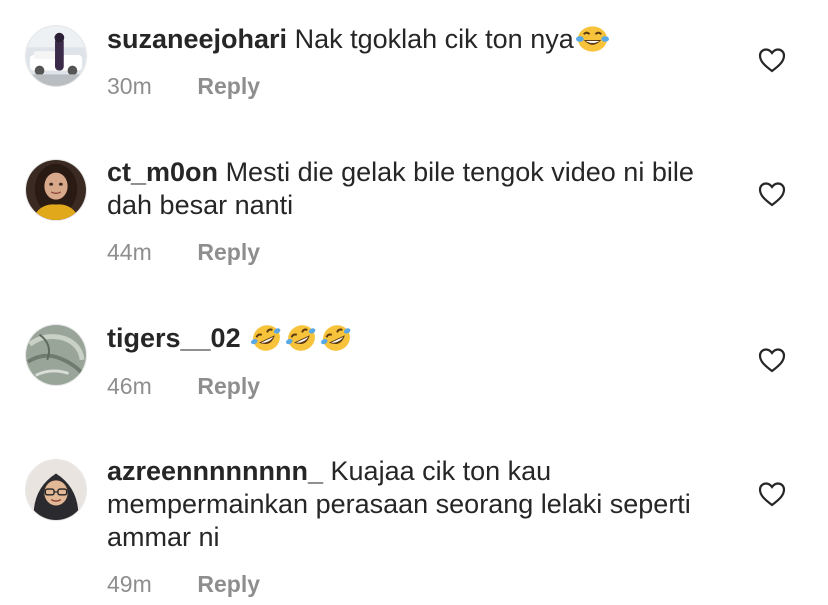 The image size is (828, 605). What do you see at coordinates (129, 386) in the screenshot?
I see `comment-timestamp: 46m` at bounding box center [129, 386].